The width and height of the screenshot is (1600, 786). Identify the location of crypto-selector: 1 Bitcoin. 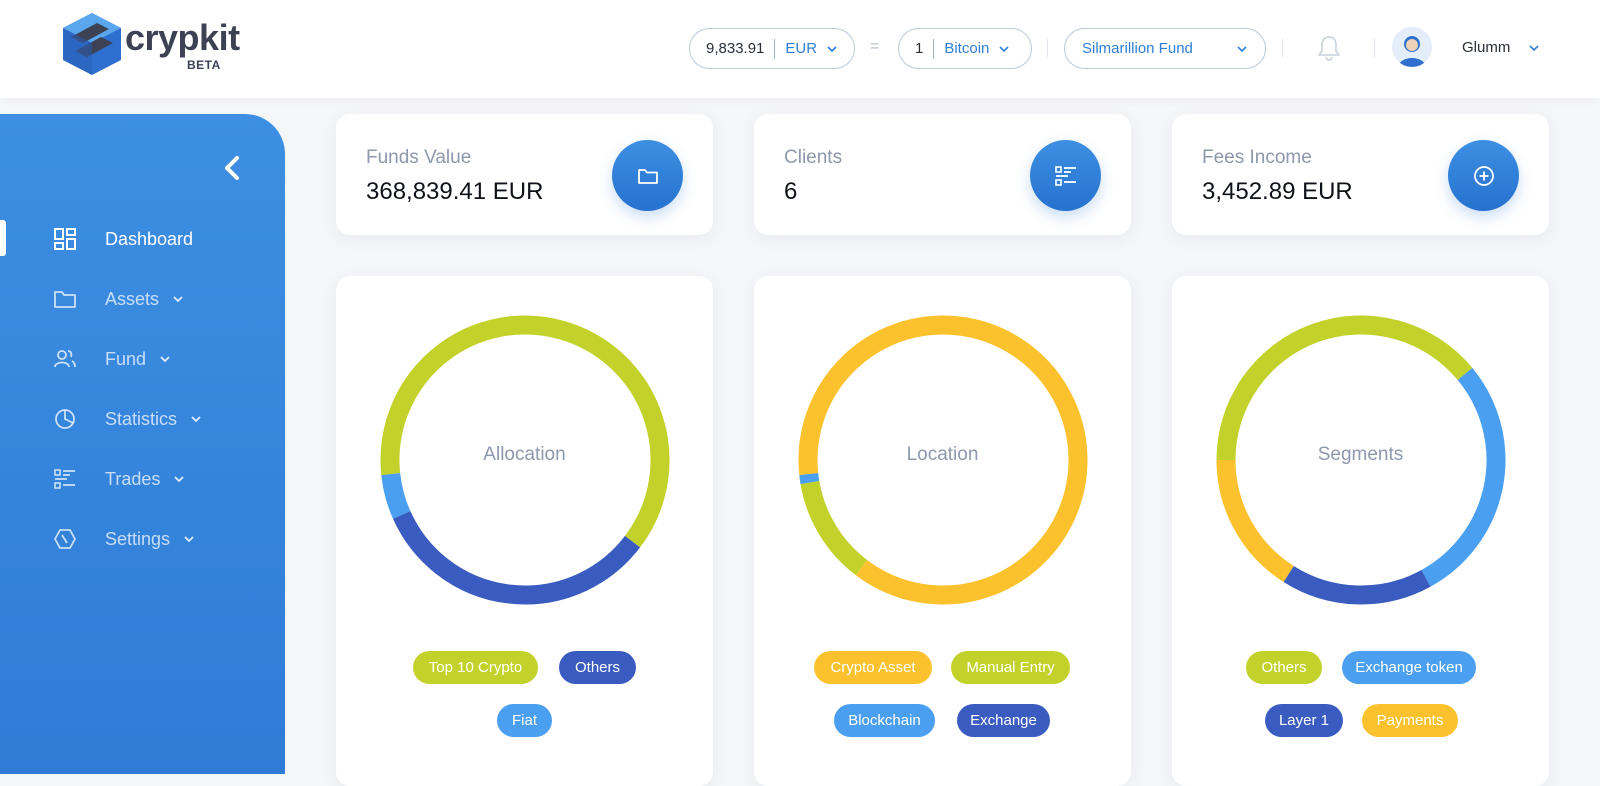
(965, 48).